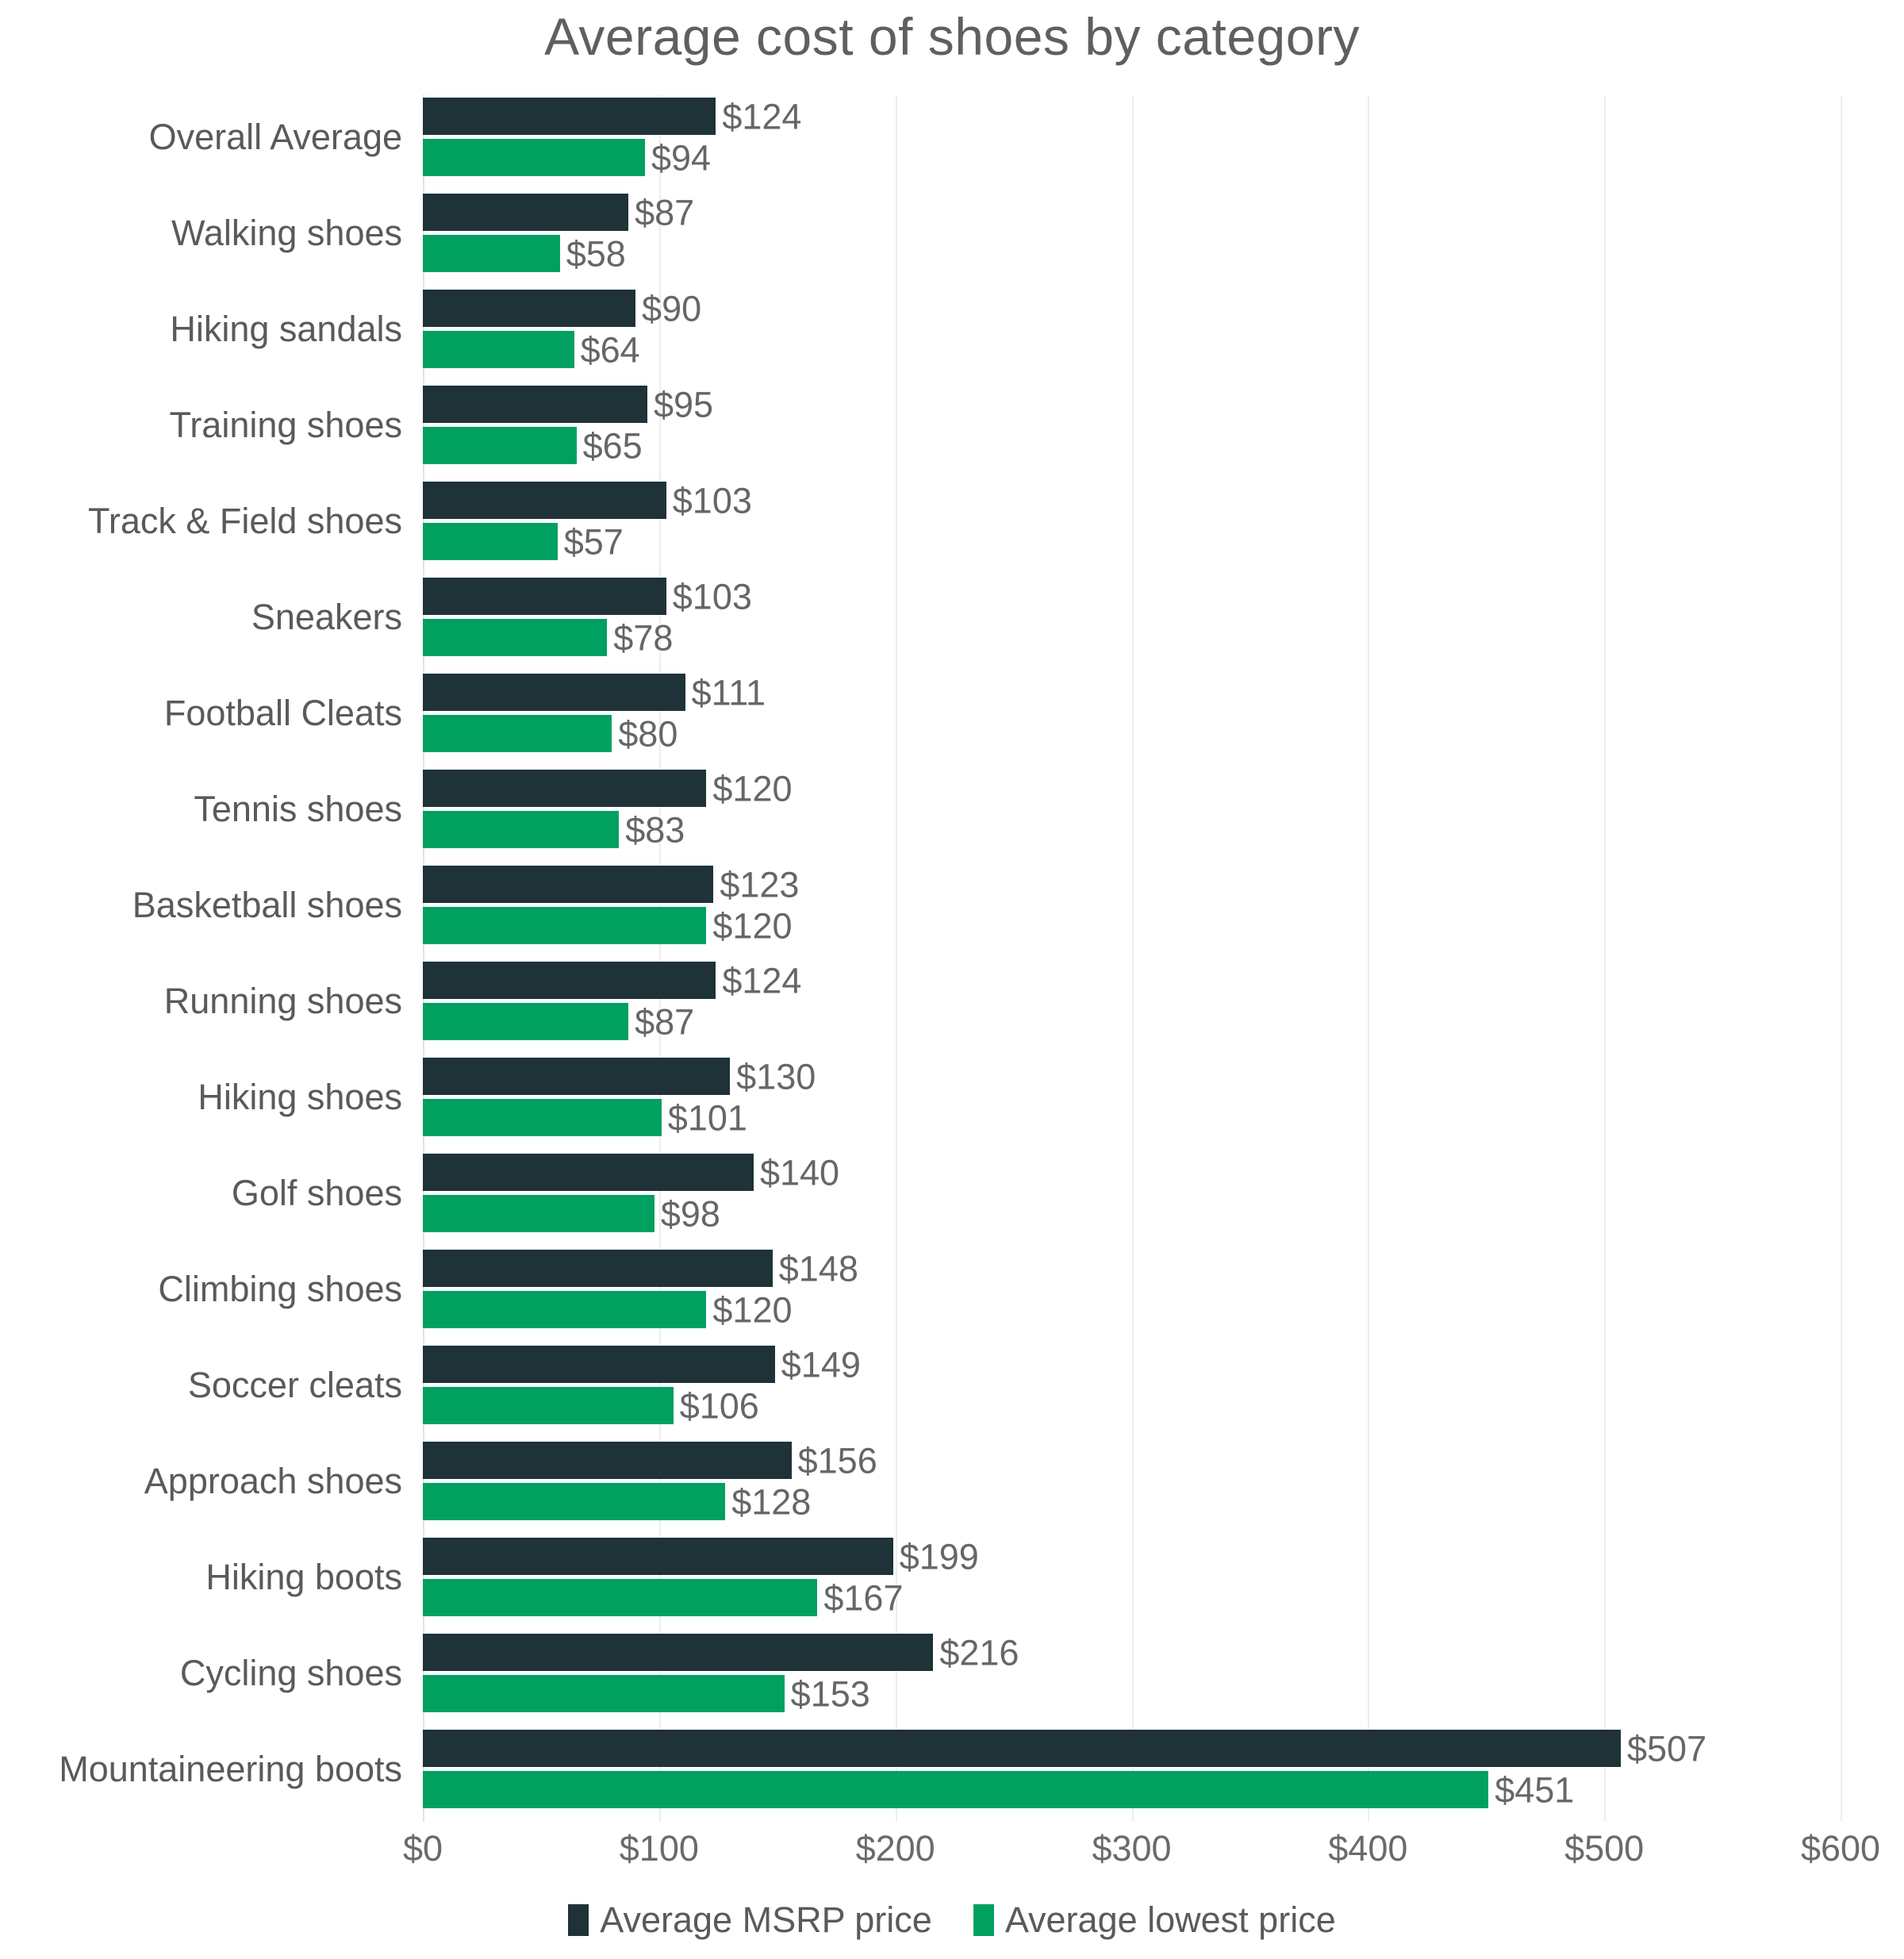 Image resolution: width=1904 pixels, height=1959 pixels. What do you see at coordinates (771, 1501) in the screenshot?
I see `bar-value-label: $128` at bounding box center [771, 1501].